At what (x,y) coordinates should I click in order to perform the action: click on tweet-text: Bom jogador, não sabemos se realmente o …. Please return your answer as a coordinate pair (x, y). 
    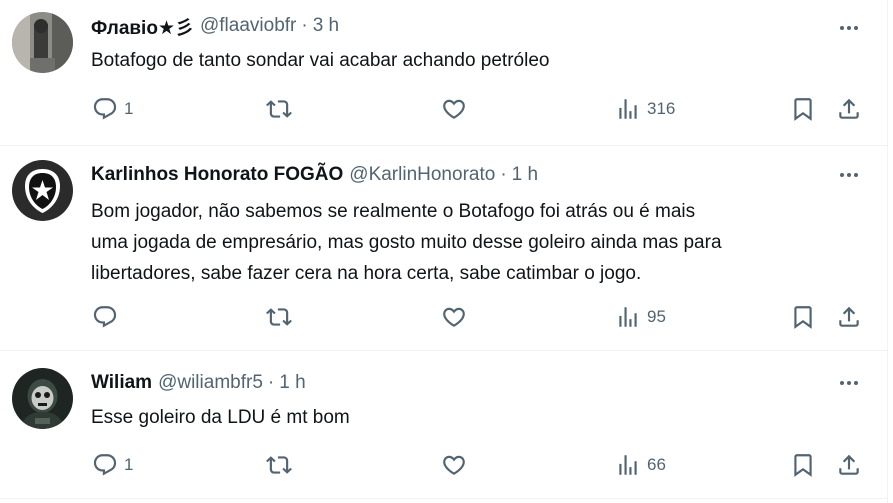
    Looking at the image, I should click on (406, 242).